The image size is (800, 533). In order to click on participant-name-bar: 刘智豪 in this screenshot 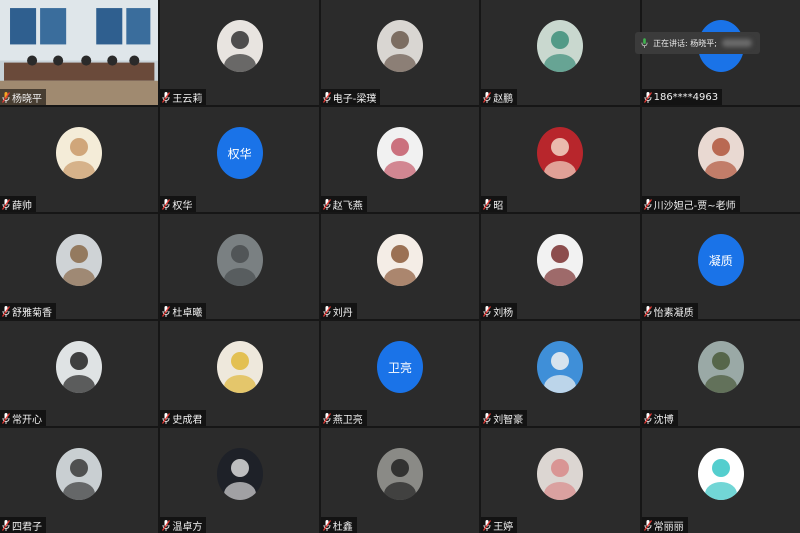, I will do `click(504, 418)`.